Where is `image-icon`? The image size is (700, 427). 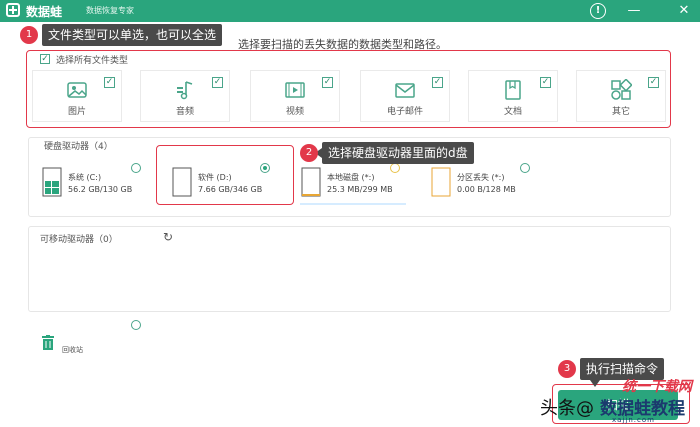
image-icon is located at coordinates (77, 90).